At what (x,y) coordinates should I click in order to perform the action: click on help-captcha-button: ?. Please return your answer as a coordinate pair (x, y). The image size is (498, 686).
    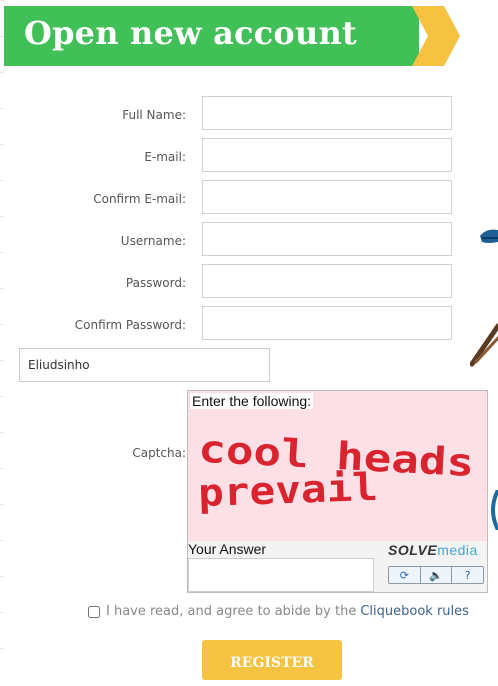
    Looking at the image, I should click on (467, 575).